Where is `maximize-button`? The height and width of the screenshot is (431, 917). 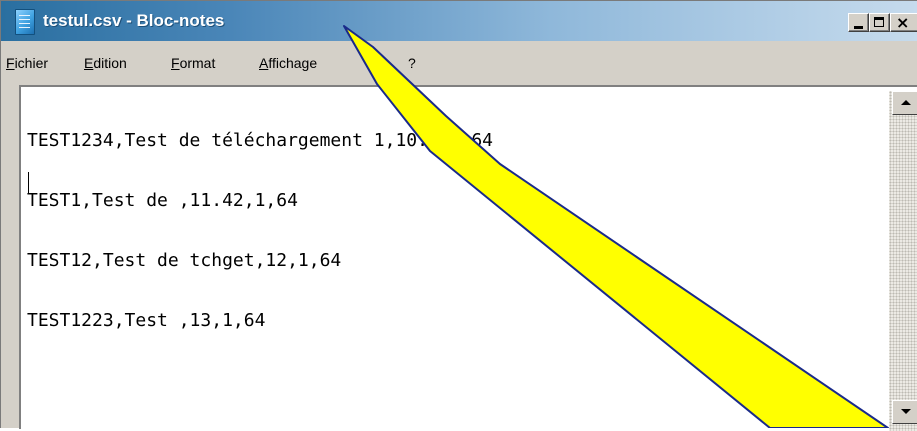 maximize-button is located at coordinates (879, 22).